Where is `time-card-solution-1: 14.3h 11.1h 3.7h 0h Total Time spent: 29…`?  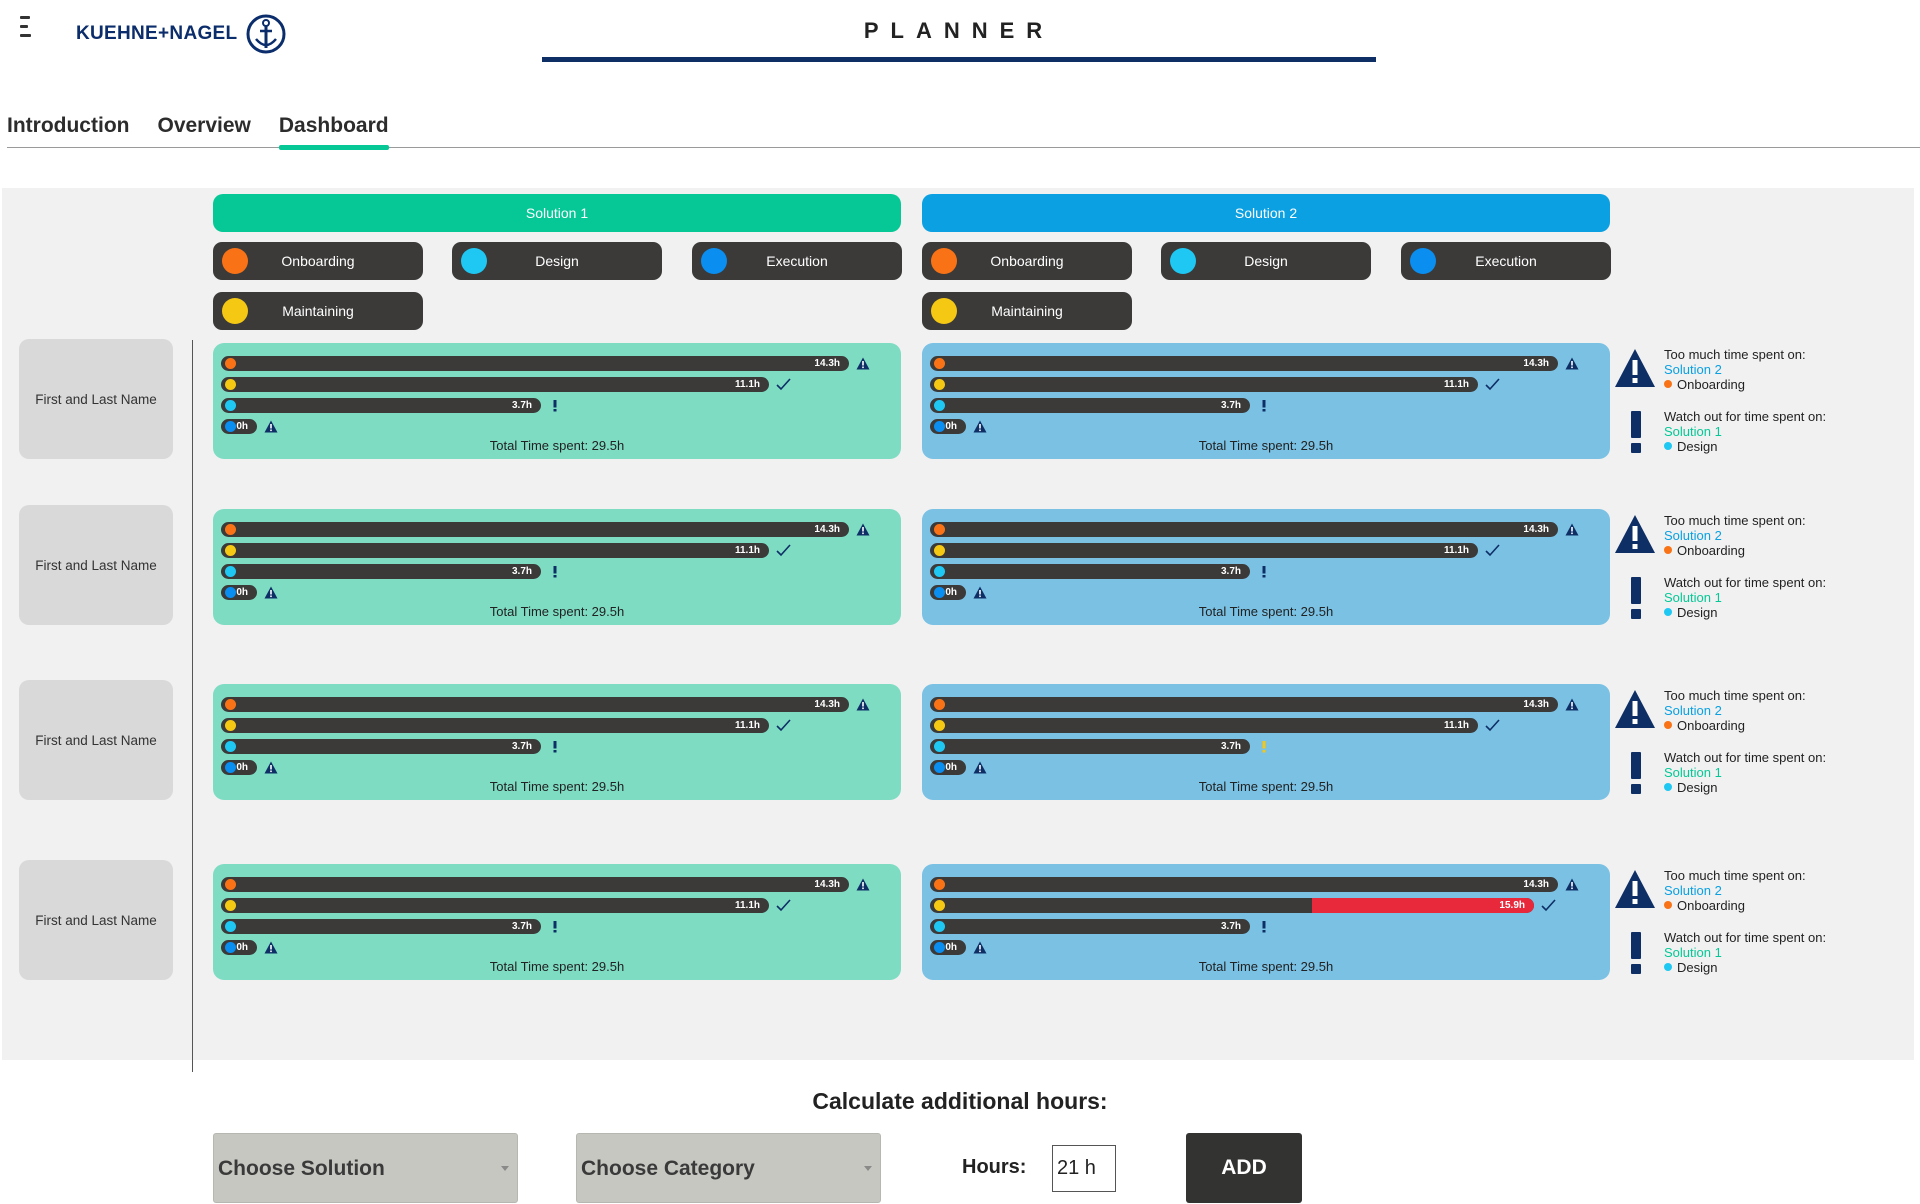
time-card-solution-1: 14.3h 11.1h 3.7h 0h Total Time spent: 29… is located at coordinates (557, 742).